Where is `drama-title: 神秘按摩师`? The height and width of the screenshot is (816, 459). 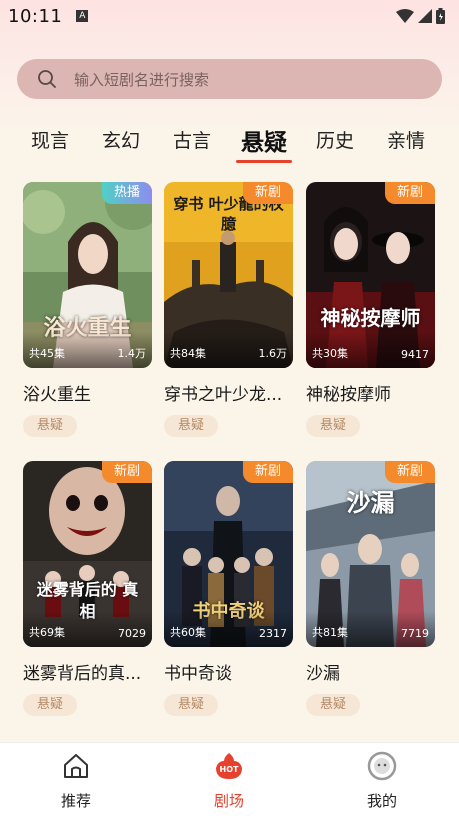 drama-title: 神秘按摩师 is located at coordinates (371, 392).